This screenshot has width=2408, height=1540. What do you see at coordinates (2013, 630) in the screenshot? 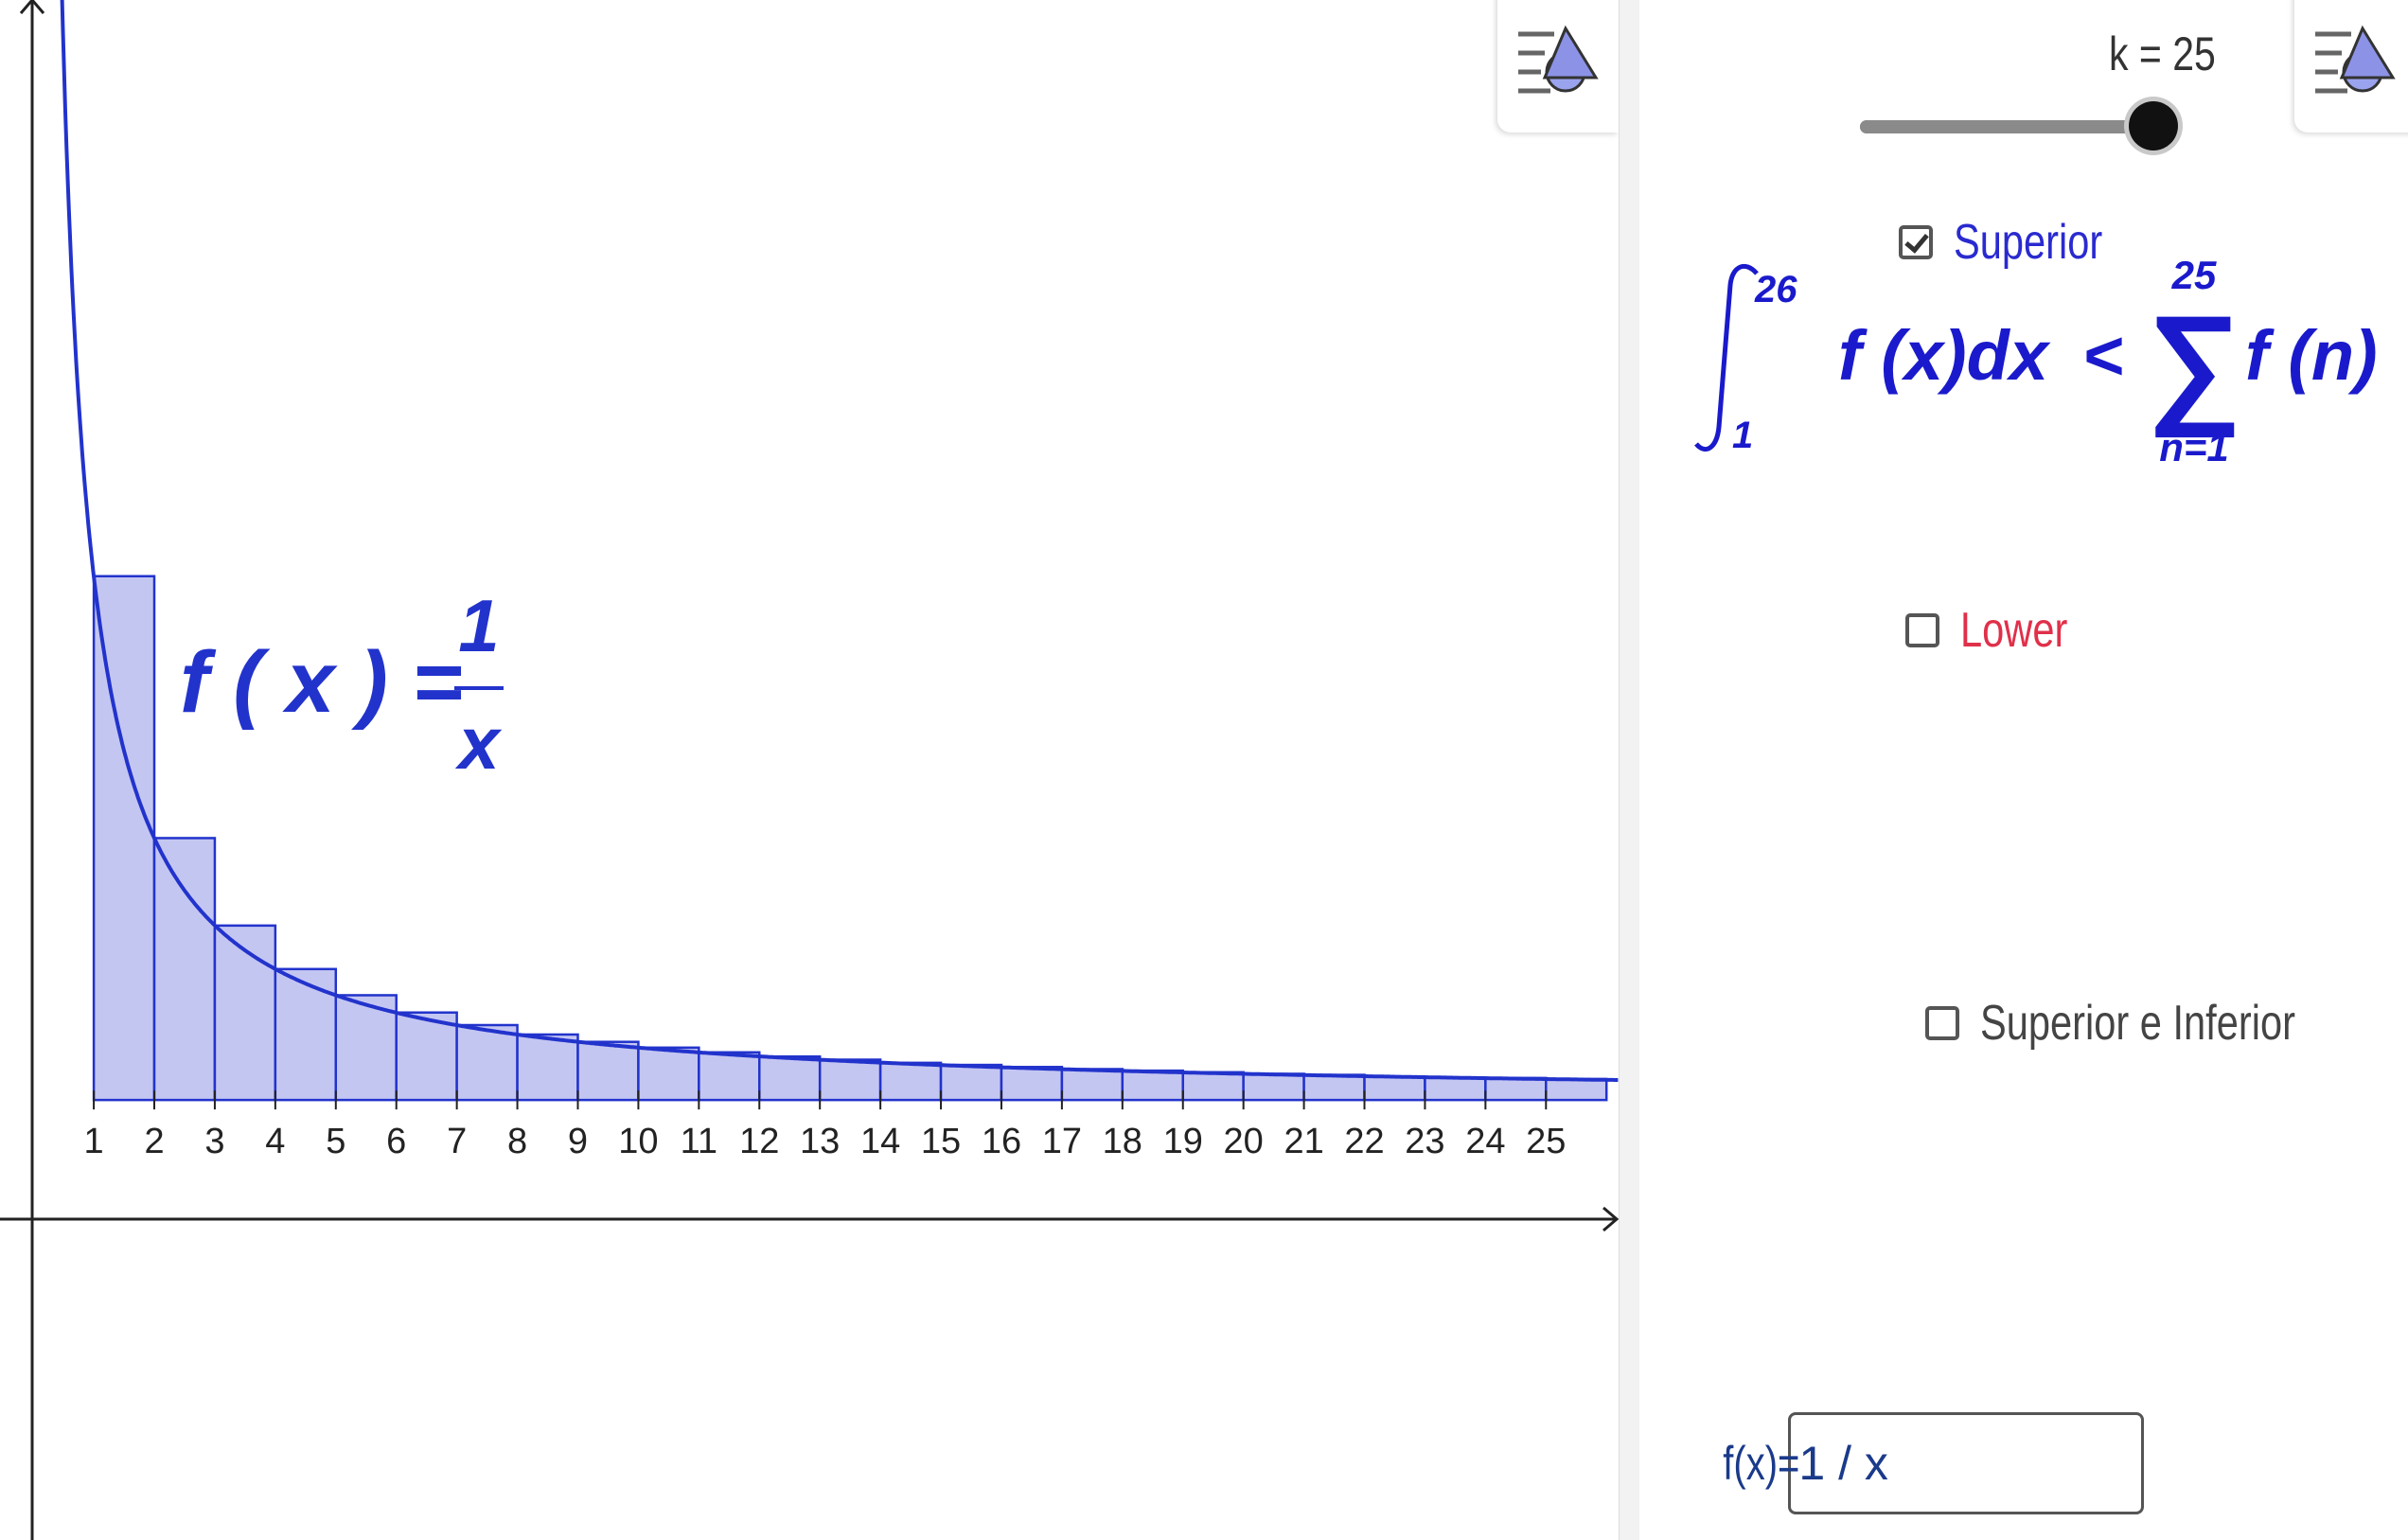
I see `lower-checkbox-label: Lower` at bounding box center [2013, 630].